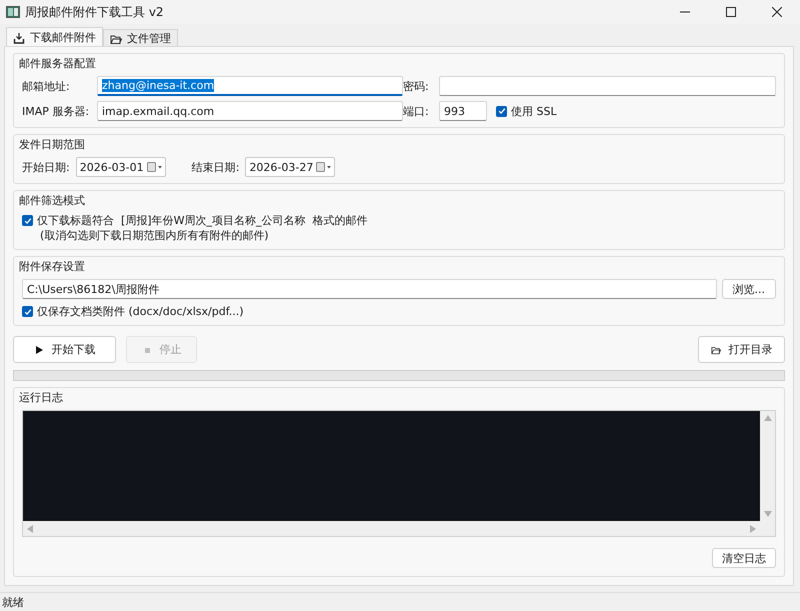 This screenshot has width=800, height=611. What do you see at coordinates (46, 86) in the screenshot?
I see `field-label: 邮箱地址:` at bounding box center [46, 86].